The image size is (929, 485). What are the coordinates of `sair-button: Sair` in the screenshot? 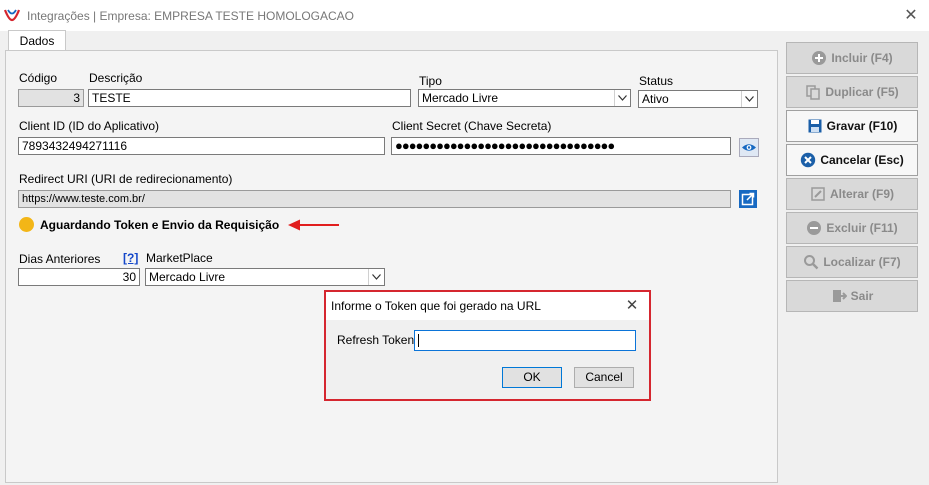 It's located at (852, 296).